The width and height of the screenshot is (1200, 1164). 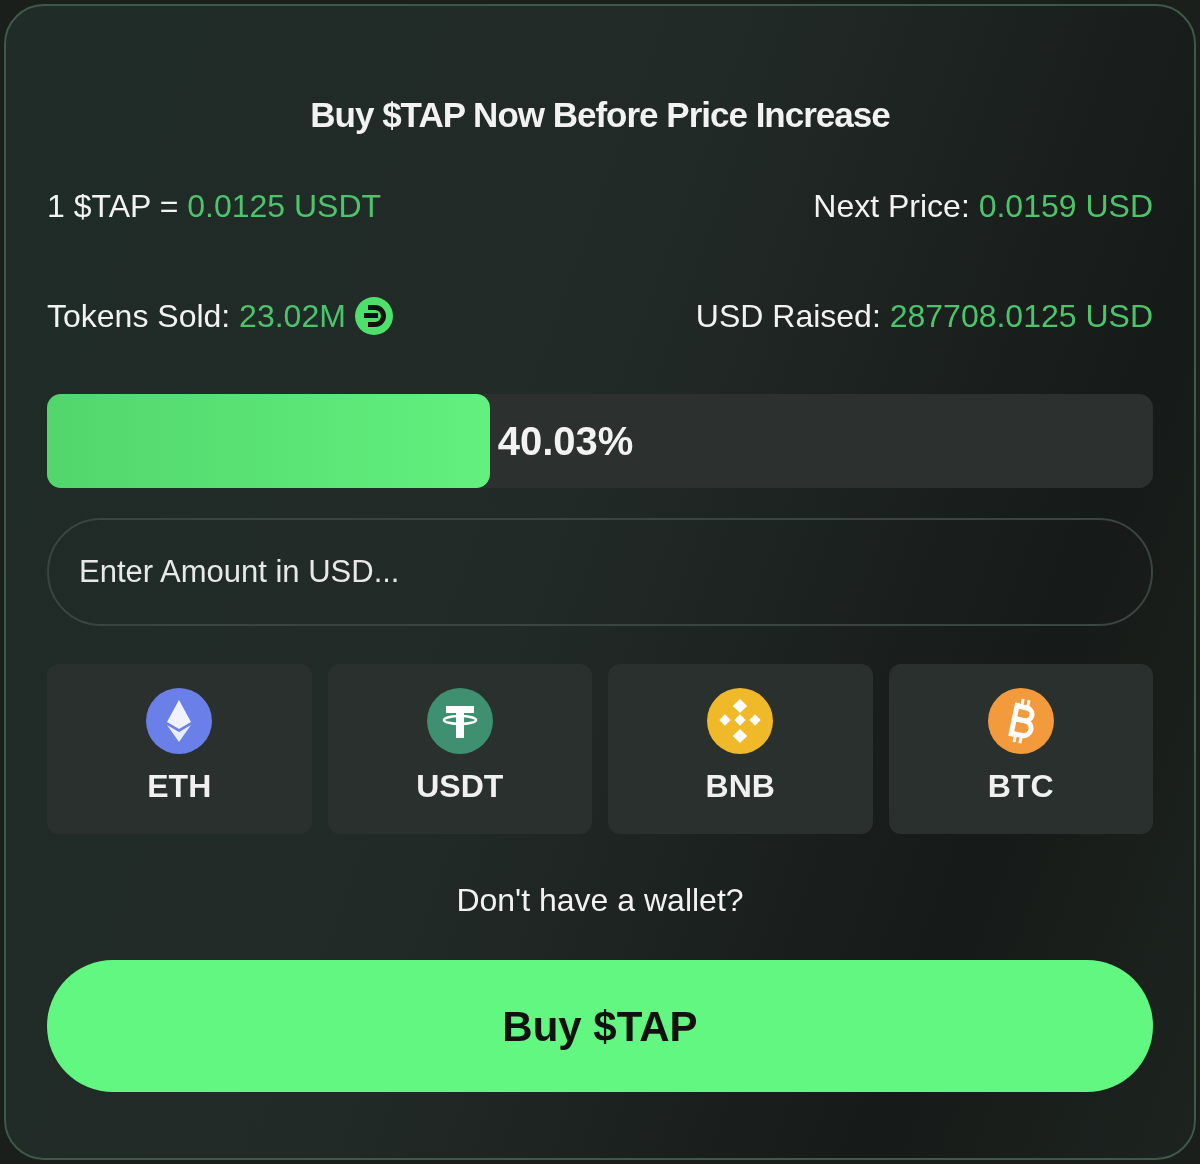 I want to click on title: Buy $TAP Now Before Price Increase, so click(x=600, y=115).